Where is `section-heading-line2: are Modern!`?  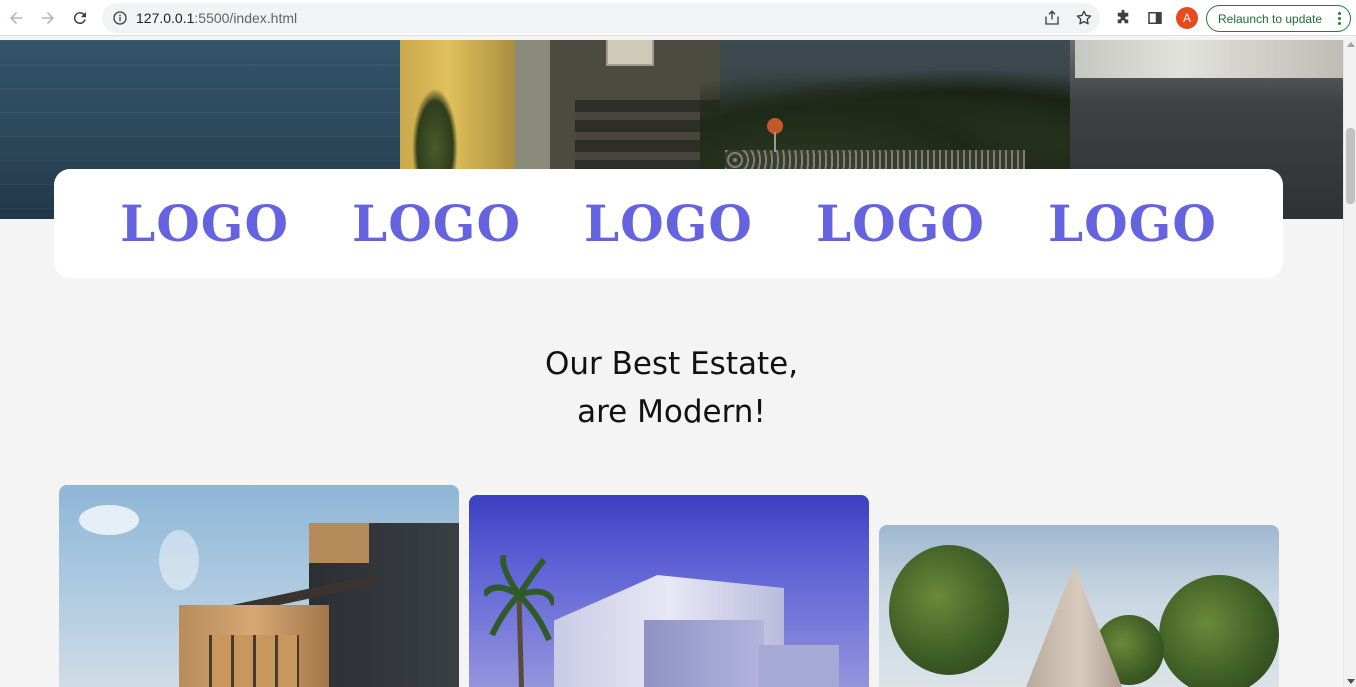
section-heading-line2: are Modern! is located at coordinates (671, 412).